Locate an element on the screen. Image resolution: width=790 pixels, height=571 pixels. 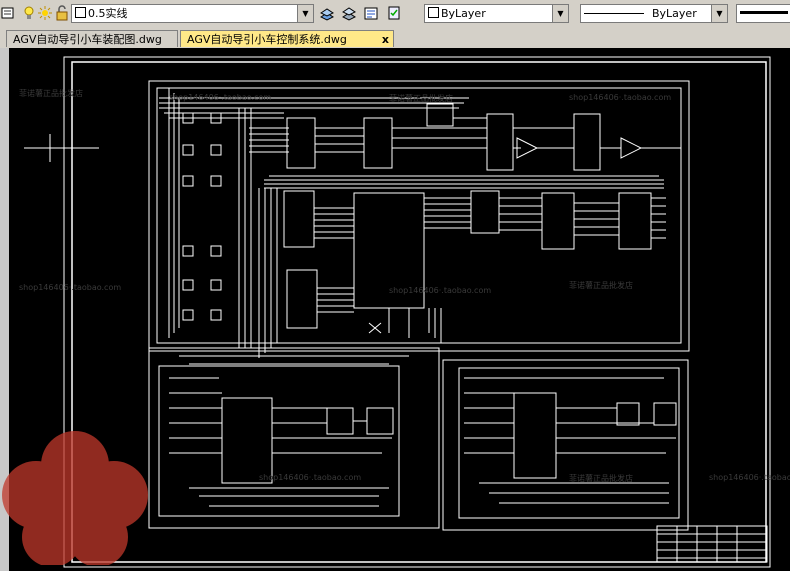
properties-toolbar: 0.5实线 ▼ ByLayer ▼ ByLayer ▼ is located at coordinates (395, 14).